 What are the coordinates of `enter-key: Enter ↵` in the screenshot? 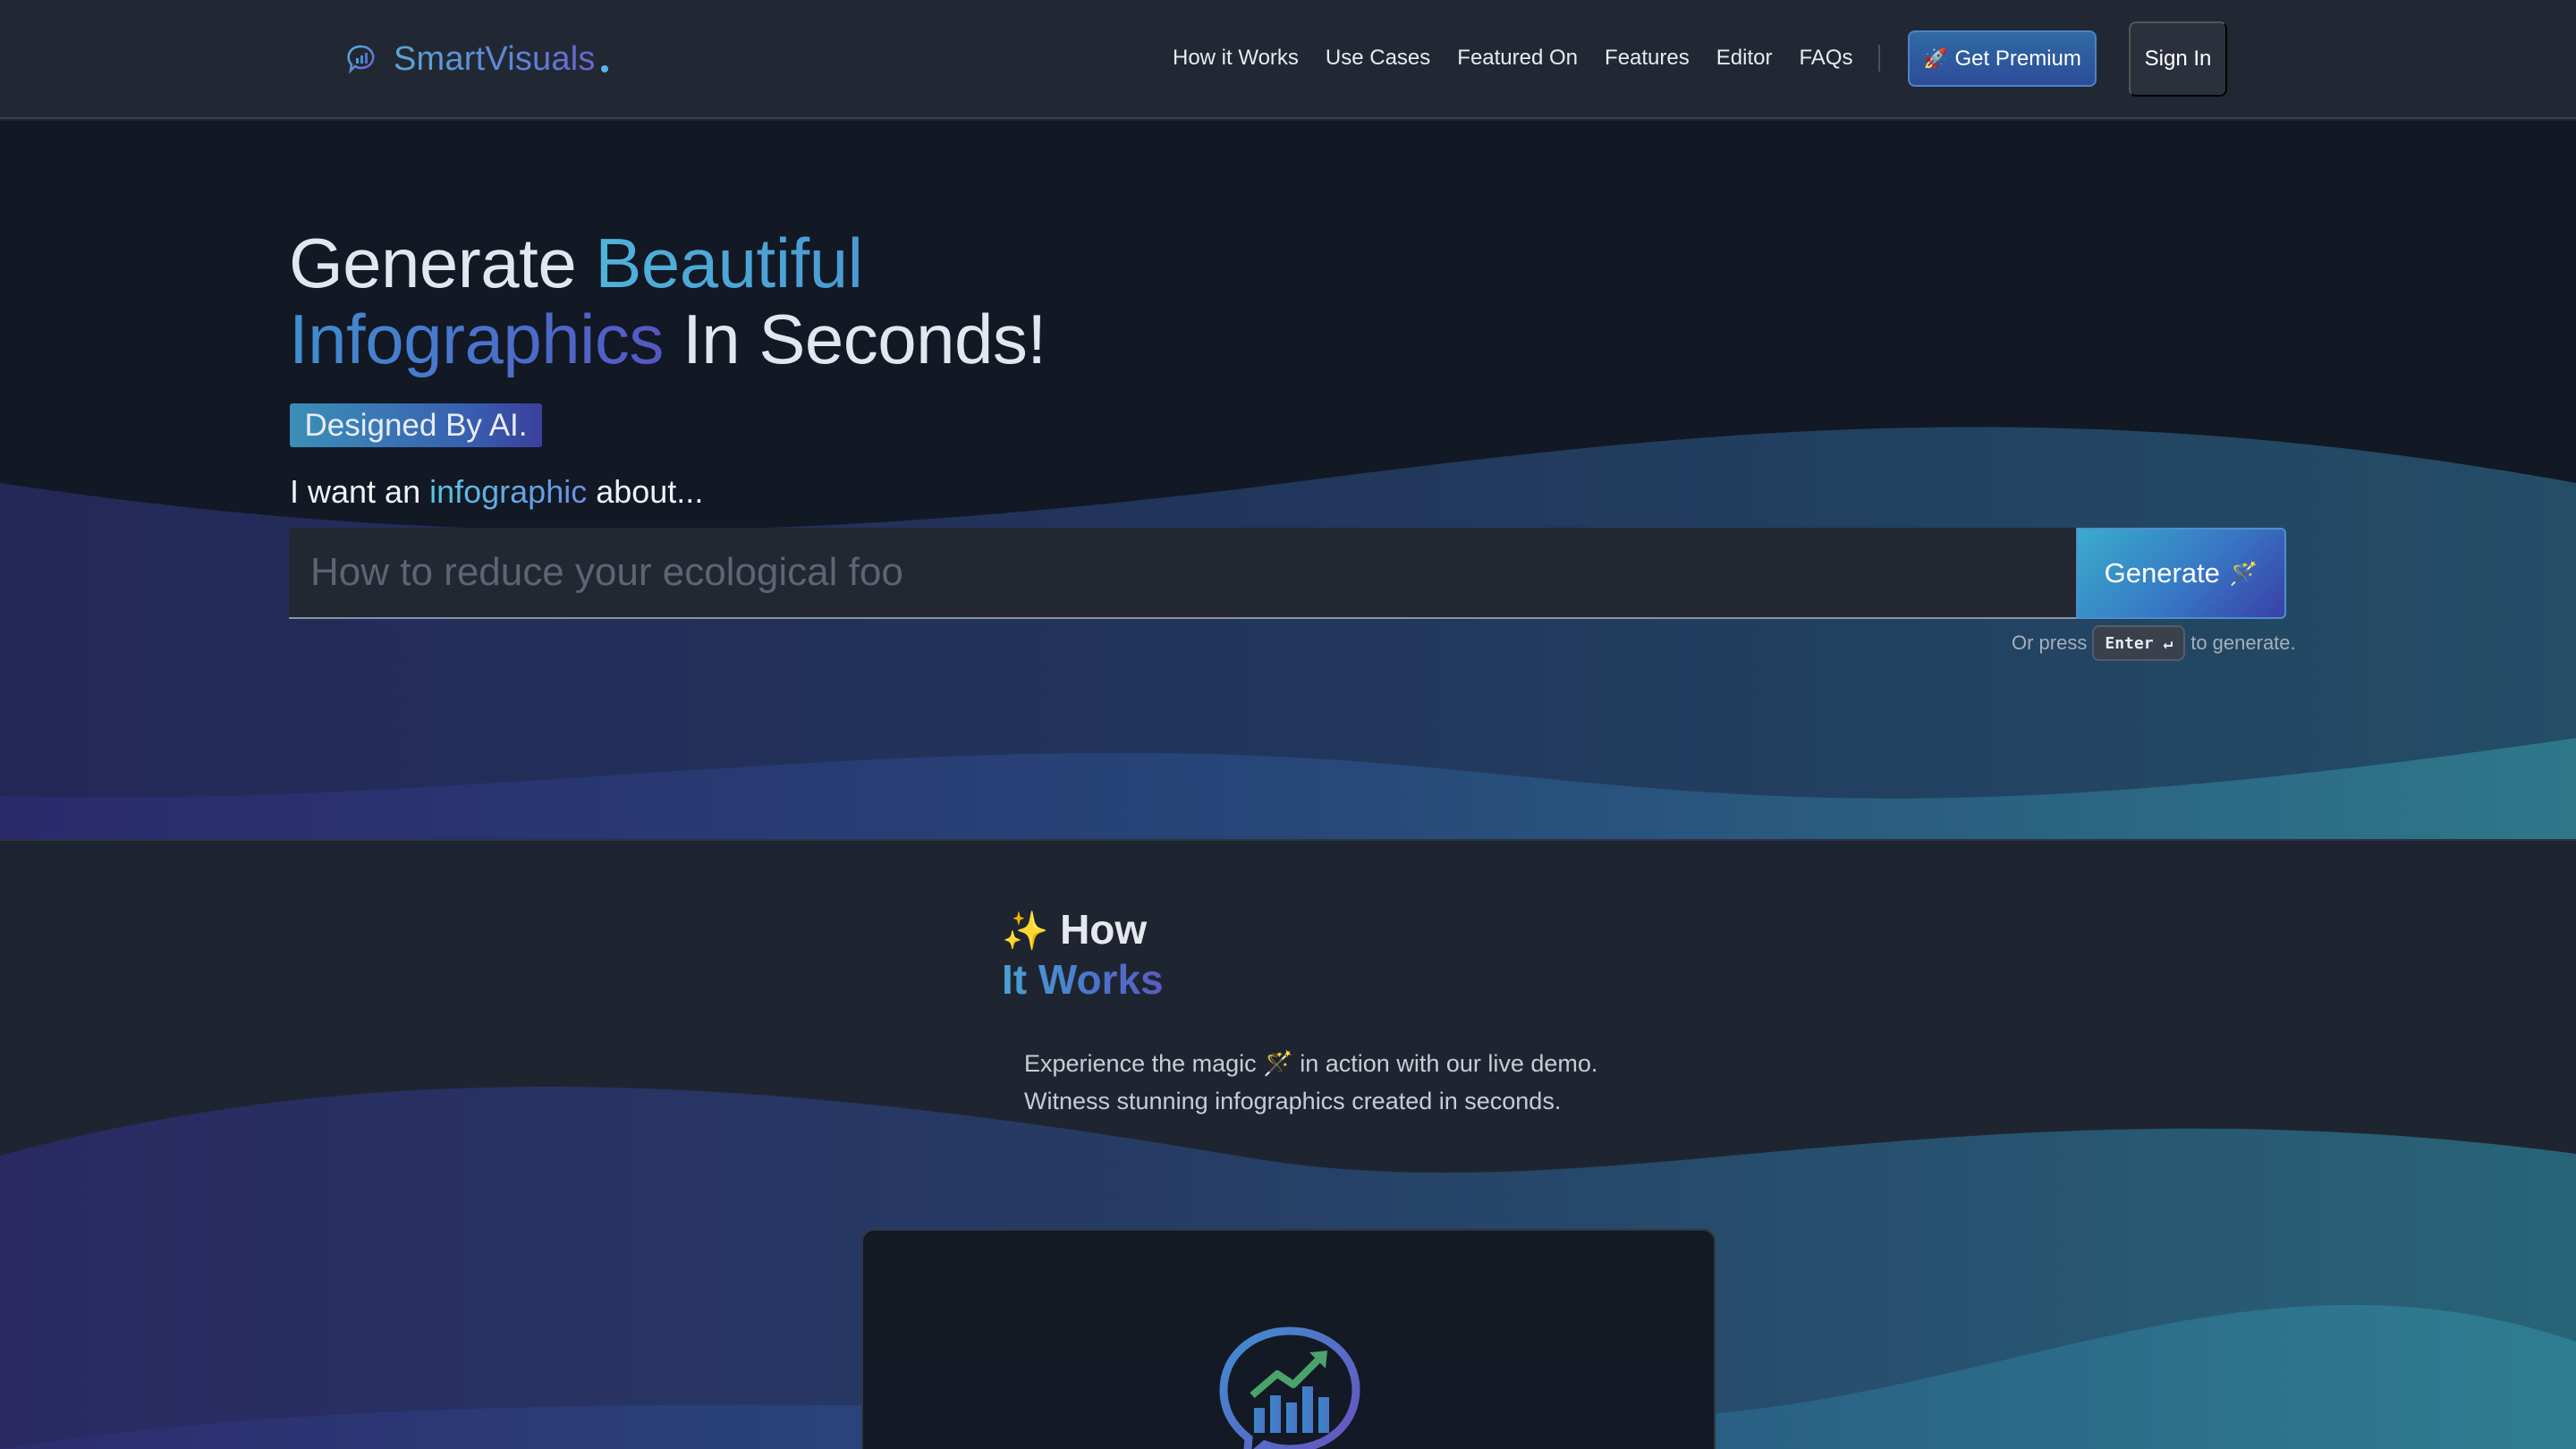 It's located at (2139, 643).